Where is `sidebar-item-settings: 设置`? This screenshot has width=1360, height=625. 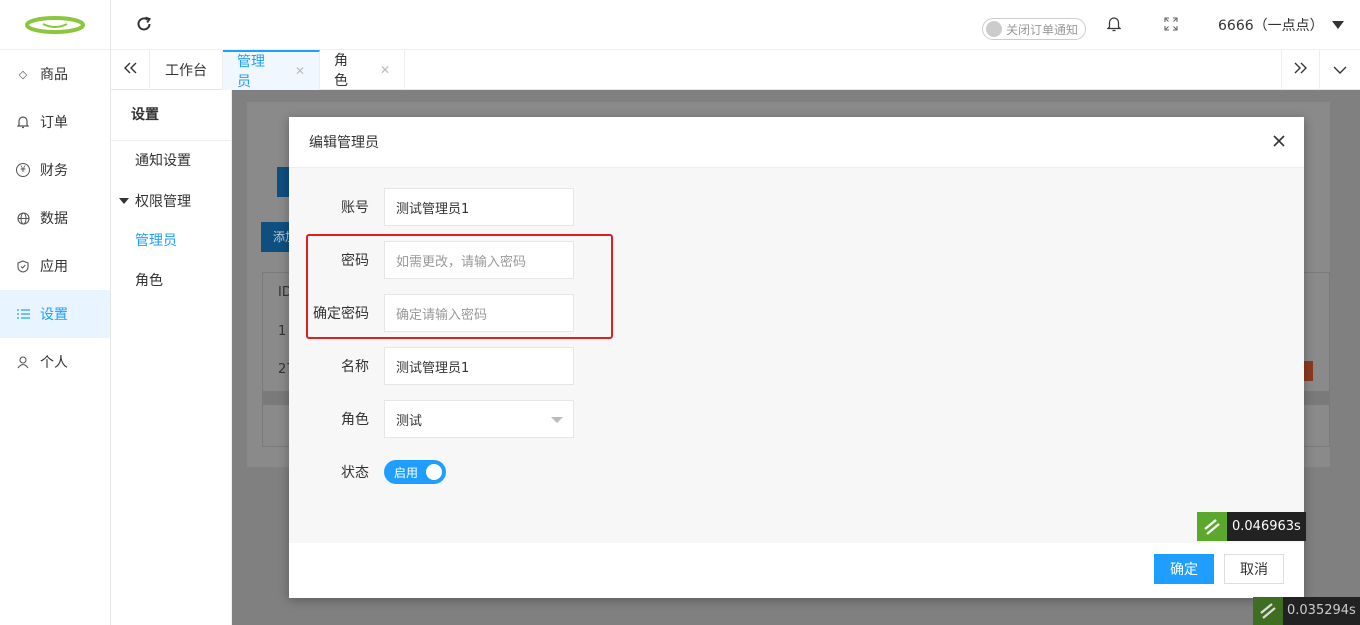
sidebar-item-settings: 设置 is located at coordinates (55, 314).